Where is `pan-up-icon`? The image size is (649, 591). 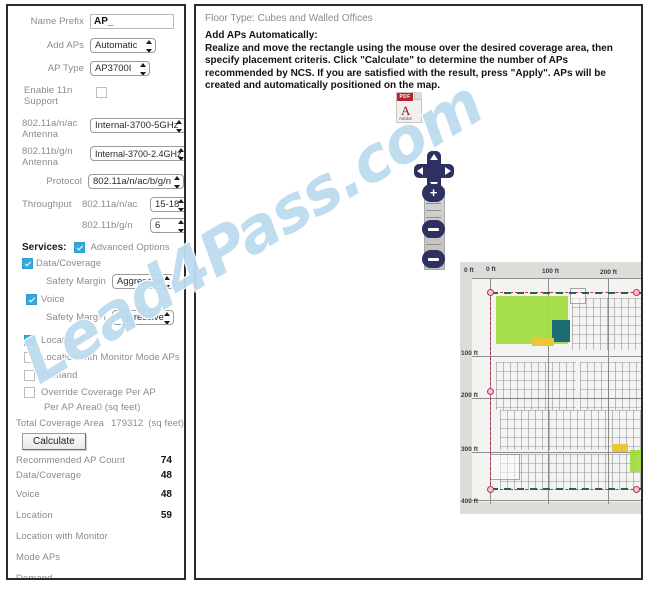
pan-up-icon is located at coordinates (433, 157).